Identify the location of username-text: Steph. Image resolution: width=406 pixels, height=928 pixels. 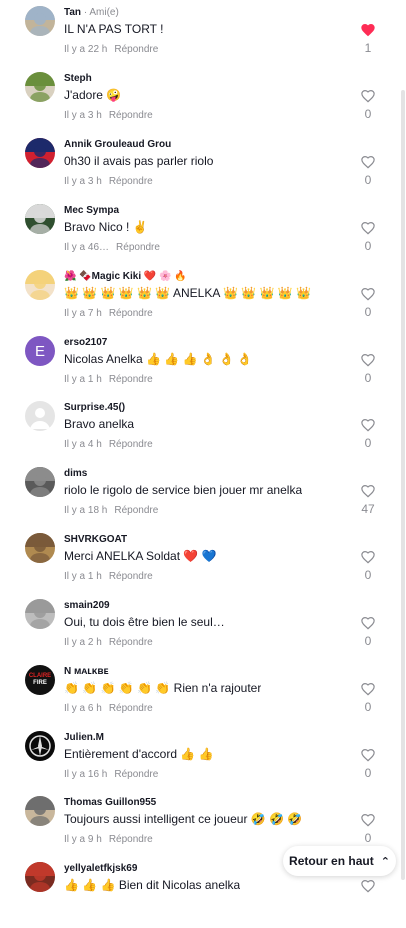
(78, 78).